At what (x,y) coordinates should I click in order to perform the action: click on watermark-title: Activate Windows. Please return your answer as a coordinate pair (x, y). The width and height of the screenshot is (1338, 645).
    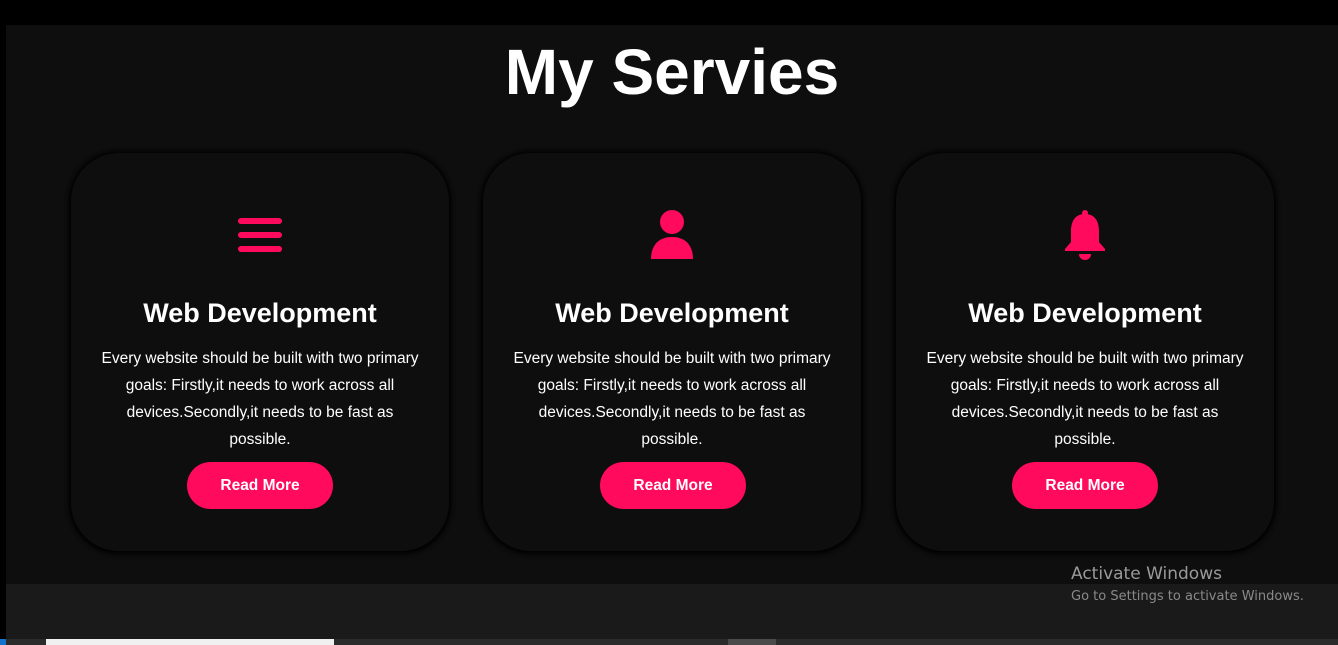
    Looking at the image, I should click on (1146, 574).